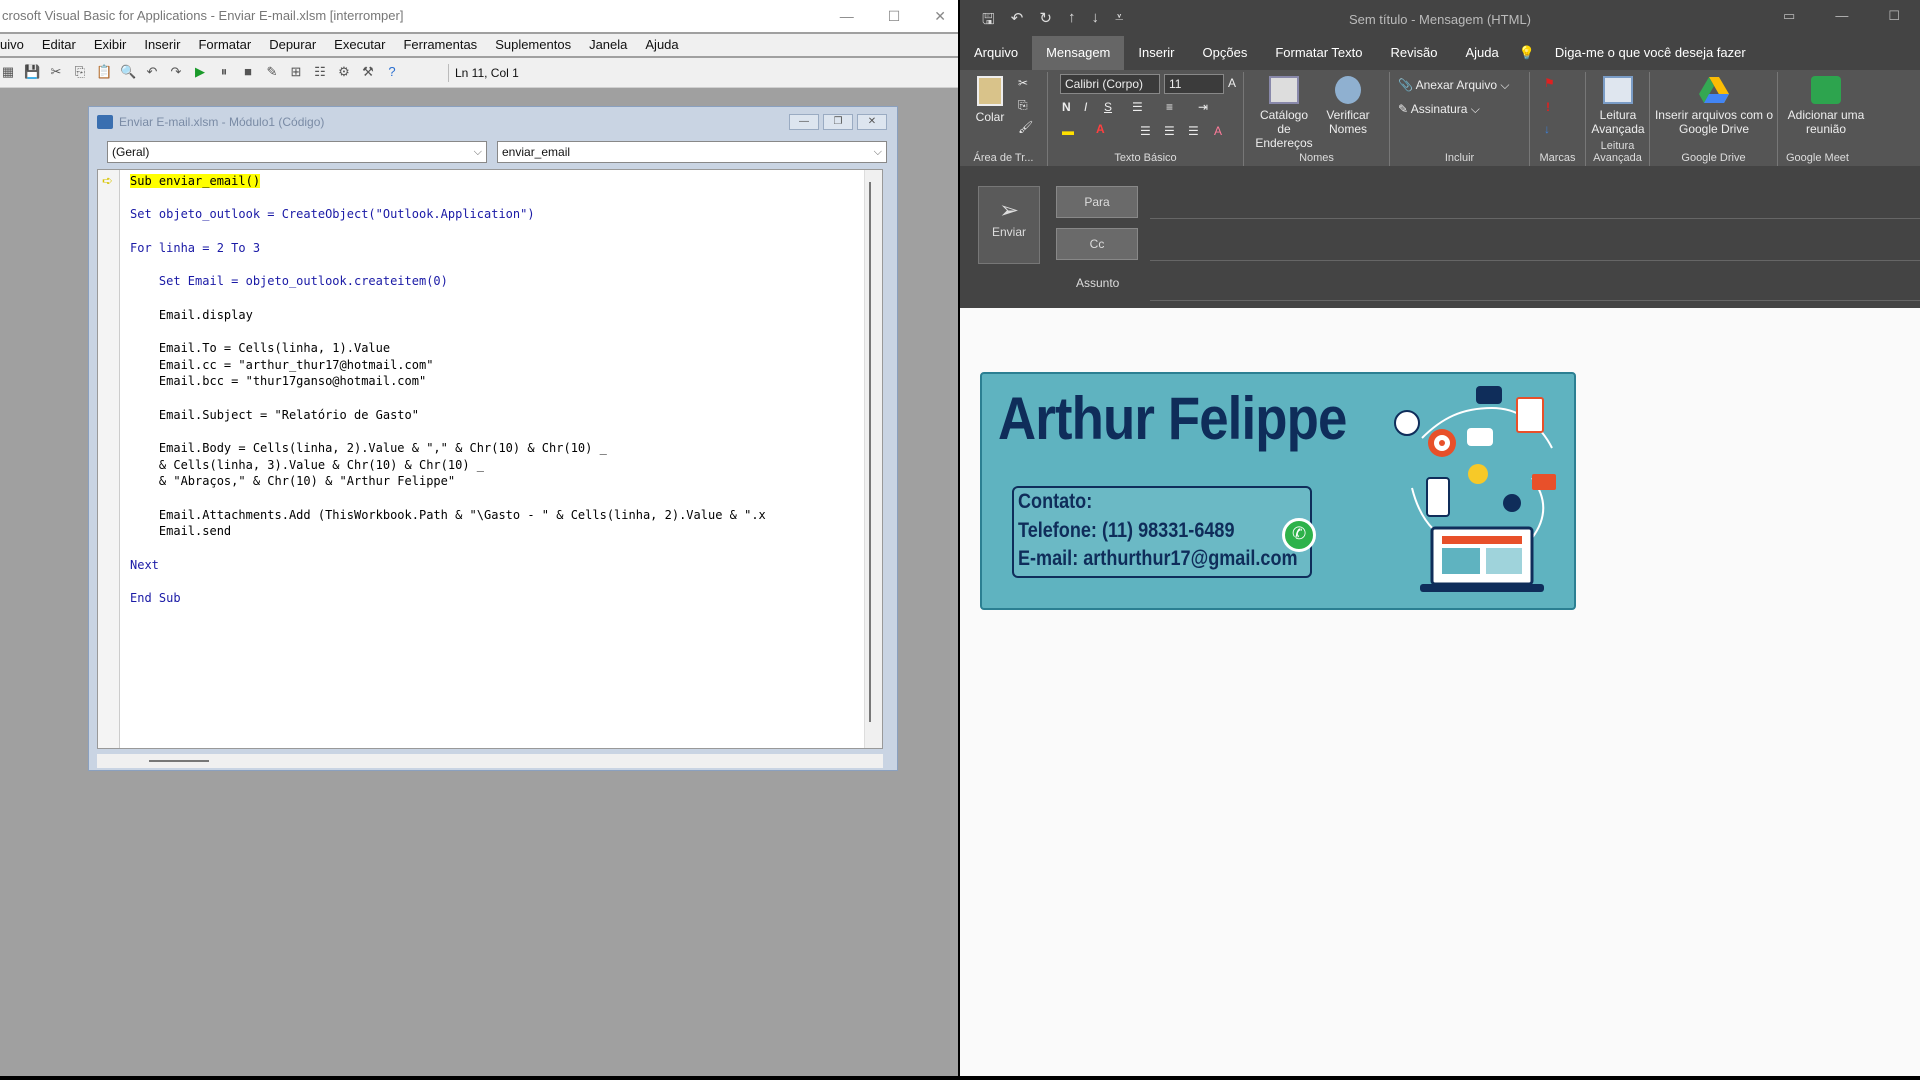 This screenshot has width=1920, height=1080. Describe the element at coordinates (1348, 106) in the screenshot. I see `check-names-button: Verificar Nomes` at that location.